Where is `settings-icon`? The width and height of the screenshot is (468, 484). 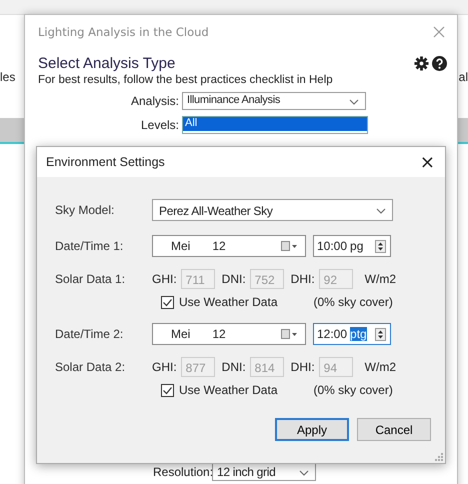 settings-icon is located at coordinates (421, 63).